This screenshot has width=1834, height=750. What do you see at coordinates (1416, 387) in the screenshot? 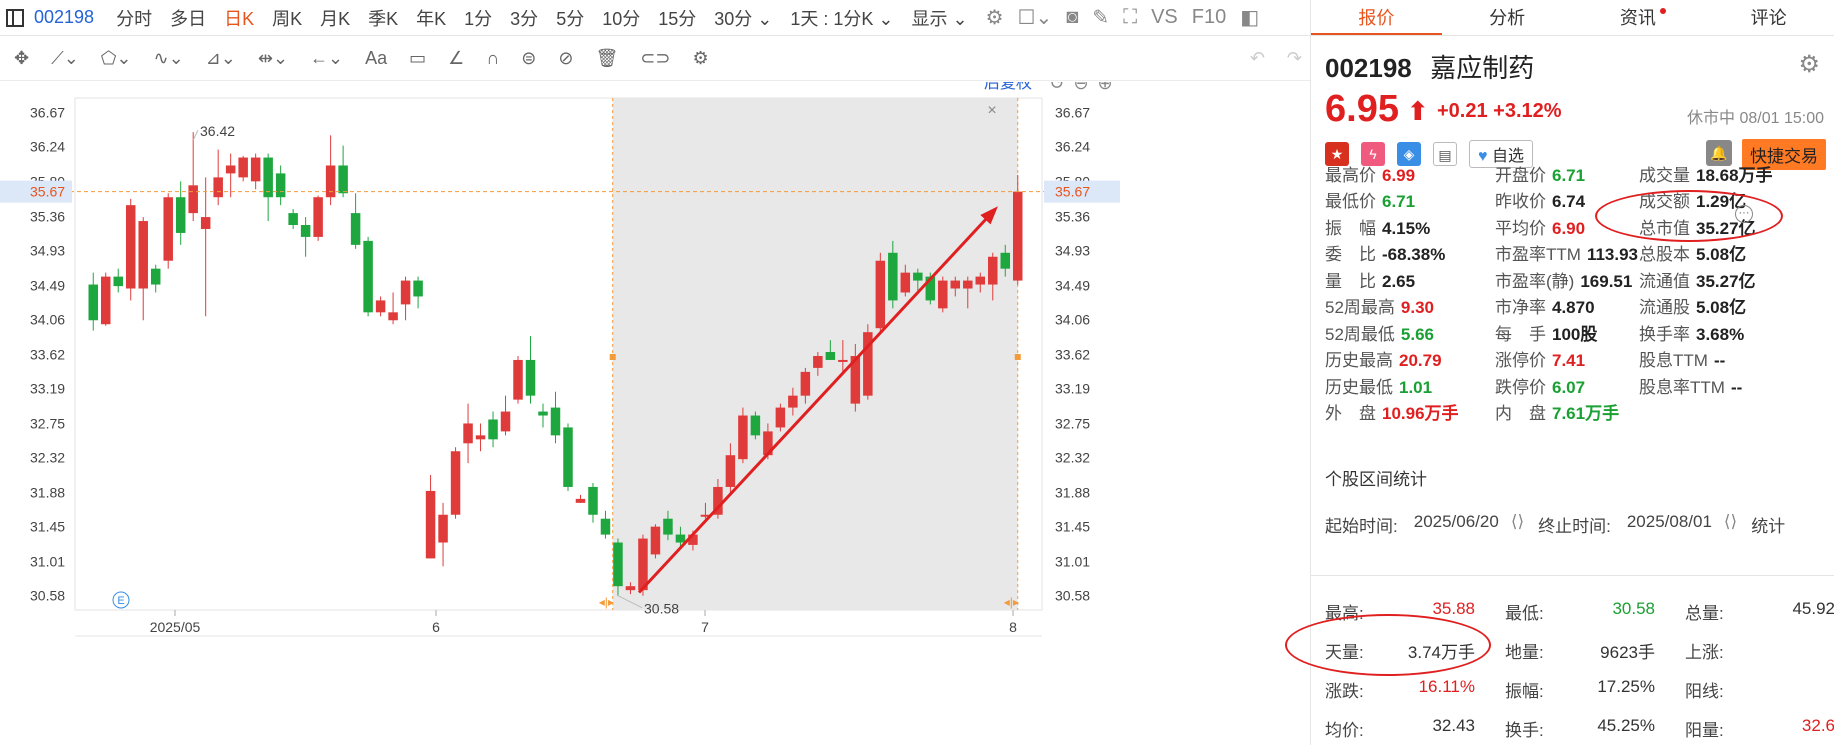
I see `stat-value: 1.01` at bounding box center [1416, 387].